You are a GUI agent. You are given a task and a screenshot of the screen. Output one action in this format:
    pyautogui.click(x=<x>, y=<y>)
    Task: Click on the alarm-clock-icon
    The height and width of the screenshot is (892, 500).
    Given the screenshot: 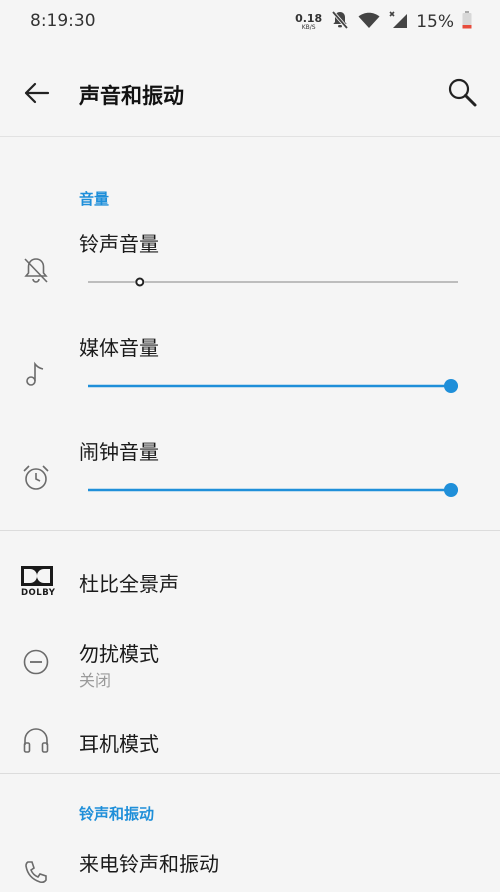 What is the action you would take?
    pyautogui.click(x=36, y=478)
    